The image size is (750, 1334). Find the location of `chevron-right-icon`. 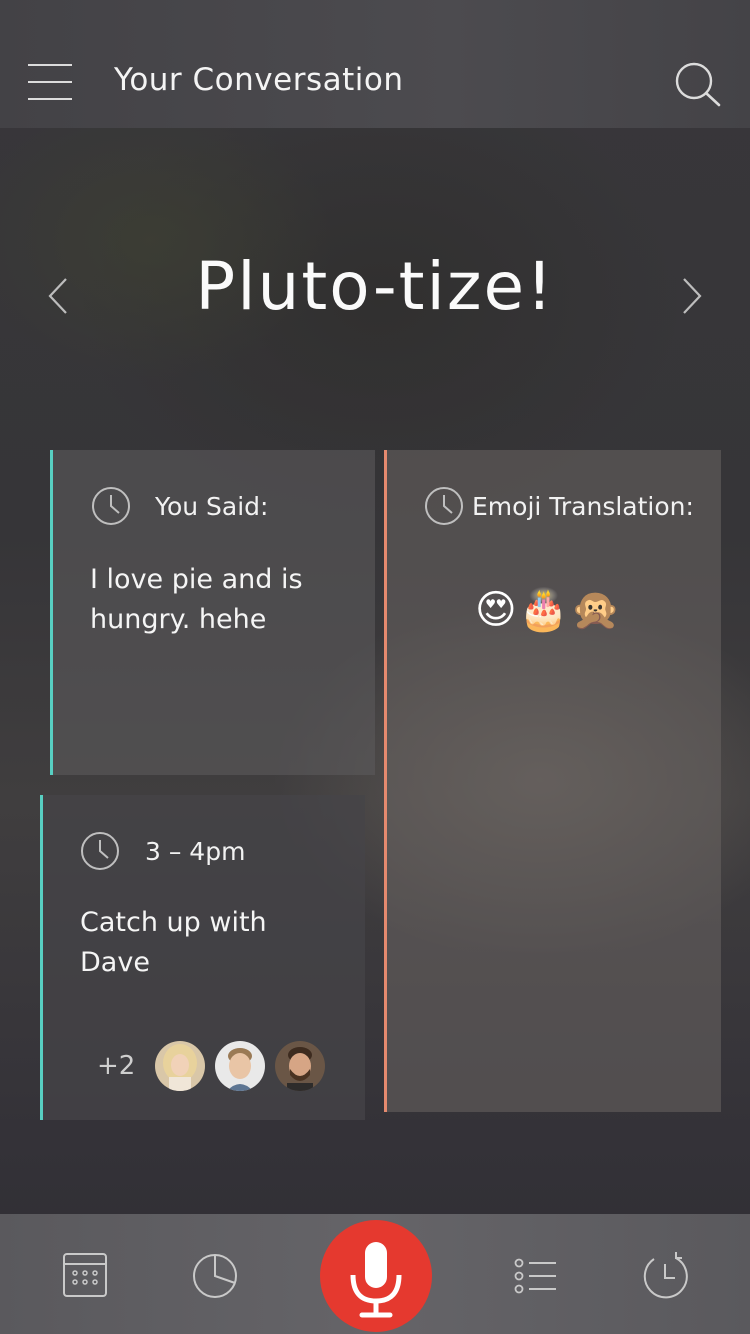

chevron-right-icon is located at coordinates (691, 296).